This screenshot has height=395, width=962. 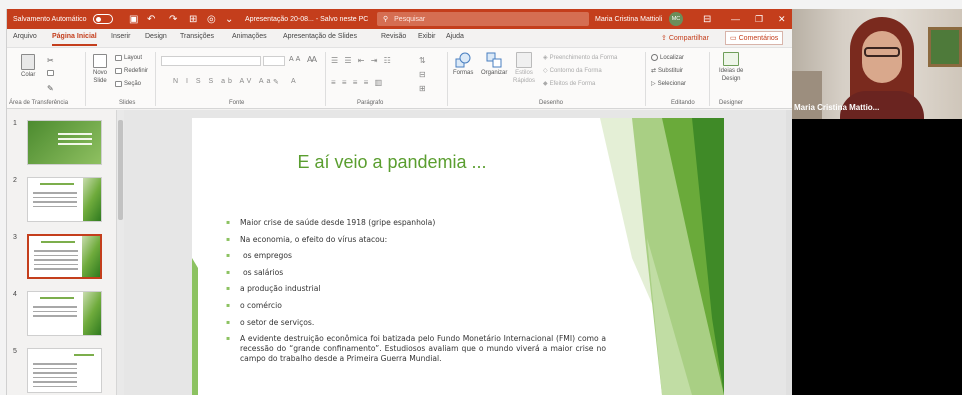 I want to click on tab-exibir: Exibir, so click(x=427, y=36).